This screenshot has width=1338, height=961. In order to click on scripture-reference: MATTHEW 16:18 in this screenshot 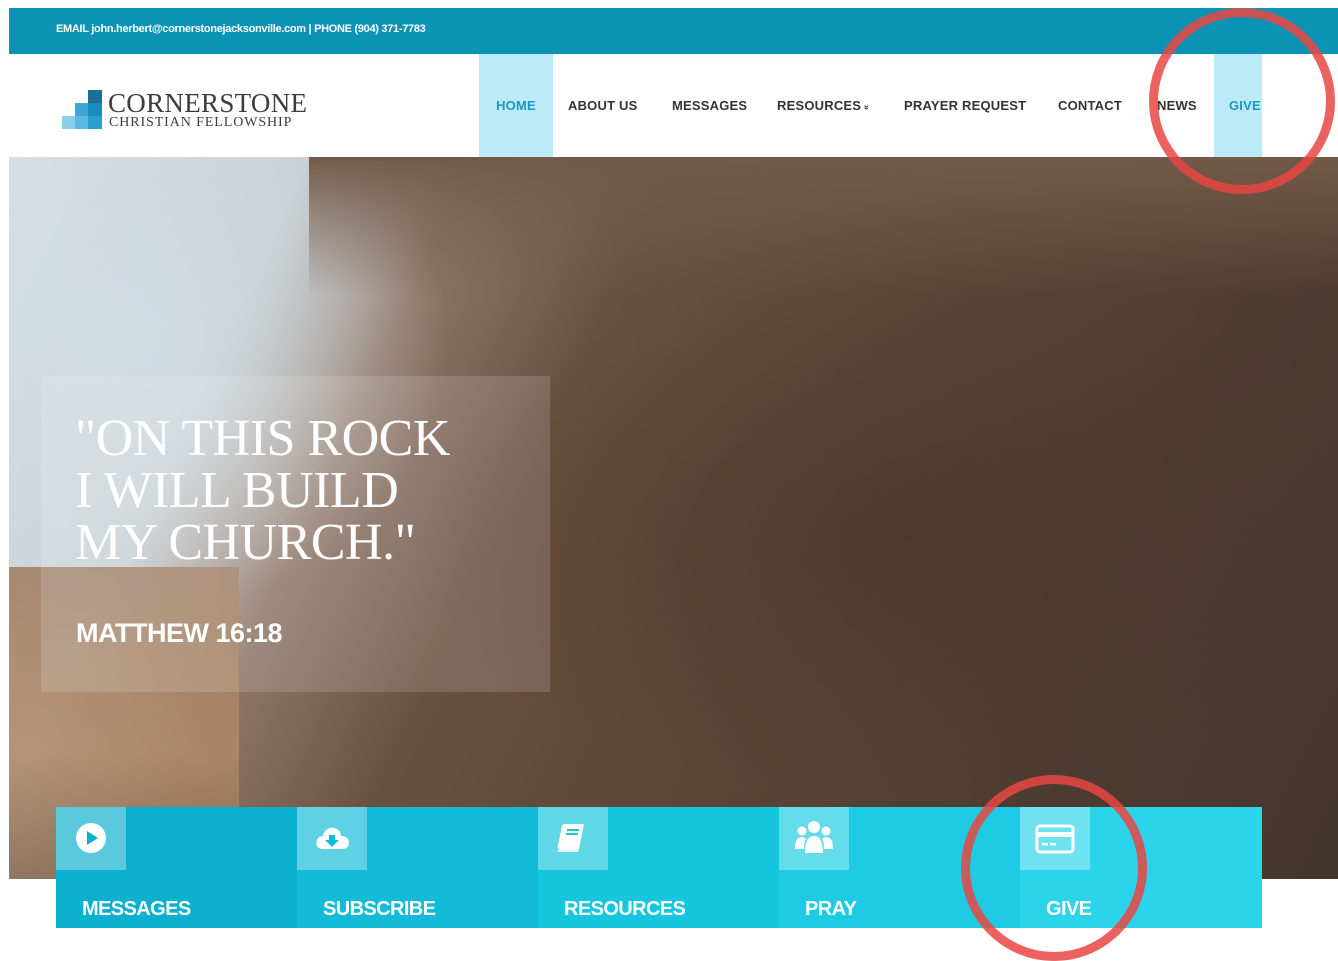, I will do `click(179, 633)`.